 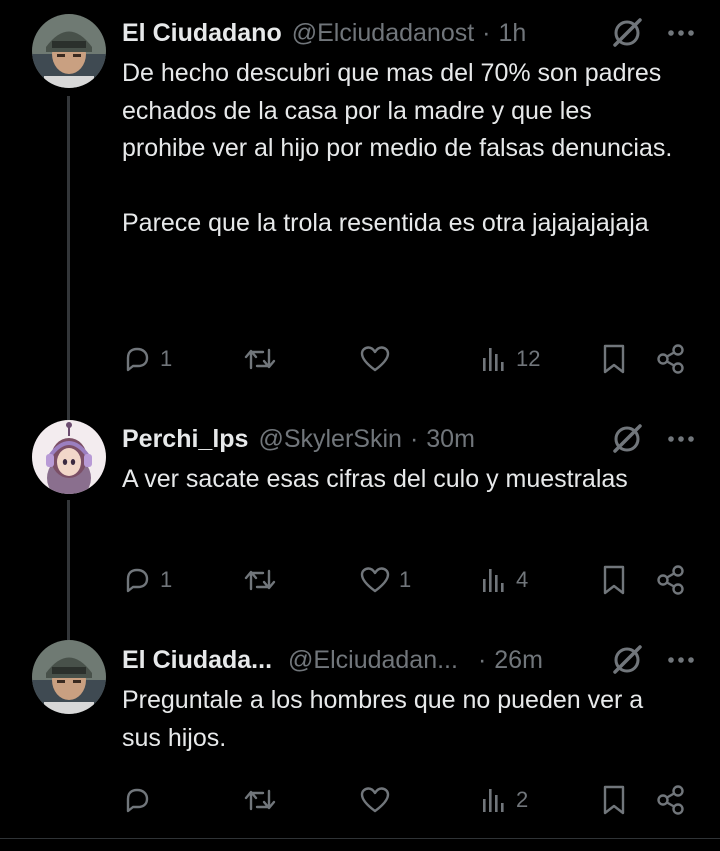 I want to click on view-count: 2, so click(x=522, y=799).